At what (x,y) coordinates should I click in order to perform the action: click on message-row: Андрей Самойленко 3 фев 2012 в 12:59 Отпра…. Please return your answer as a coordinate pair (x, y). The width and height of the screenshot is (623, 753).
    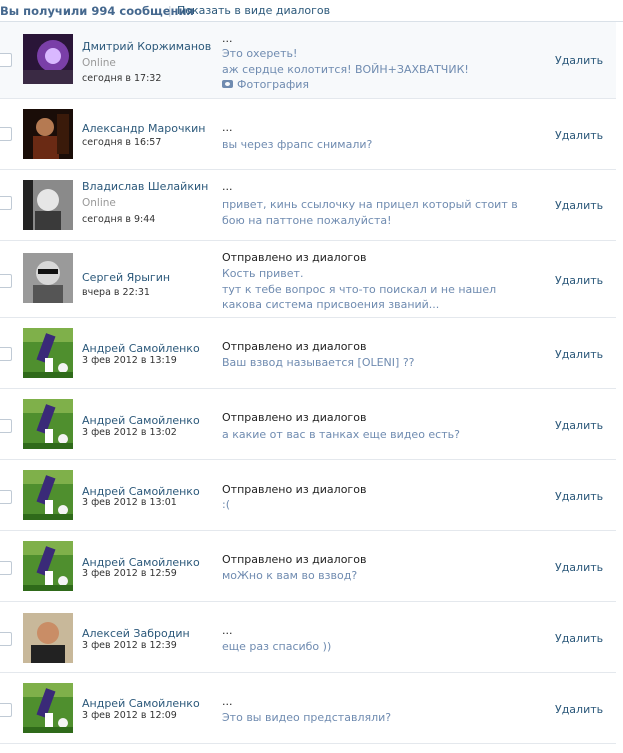
    Looking at the image, I should click on (308, 566).